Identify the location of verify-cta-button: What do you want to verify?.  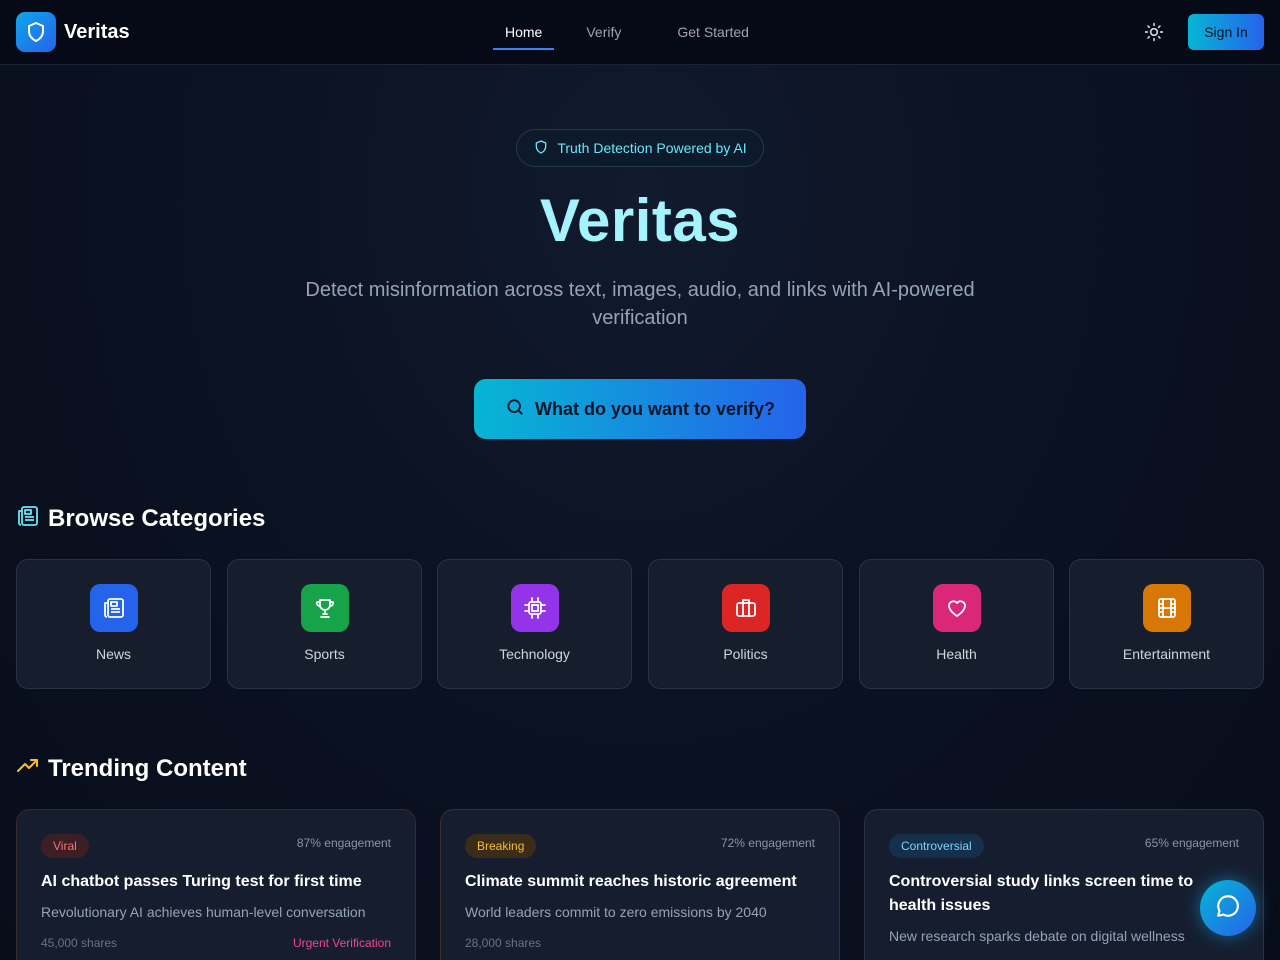
(640, 409).